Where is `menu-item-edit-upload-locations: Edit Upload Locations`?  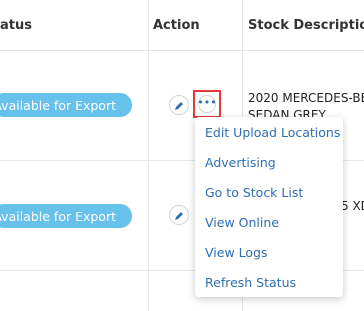 menu-item-edit-upload-locations: Edit Upload Locations is located at coordinates (272, 132).